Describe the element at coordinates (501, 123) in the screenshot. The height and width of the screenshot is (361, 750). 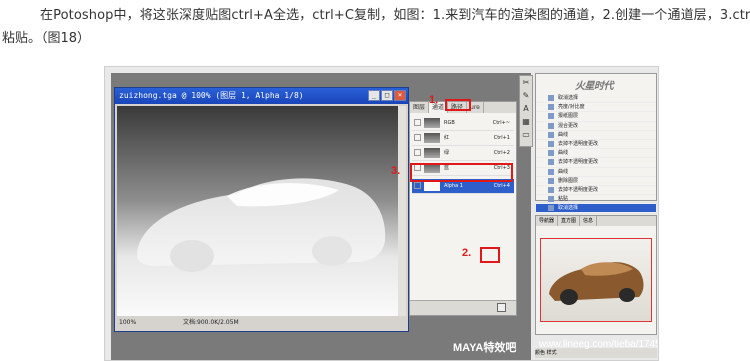
I see `channel-shortcut: Ctrl+~` at that location.